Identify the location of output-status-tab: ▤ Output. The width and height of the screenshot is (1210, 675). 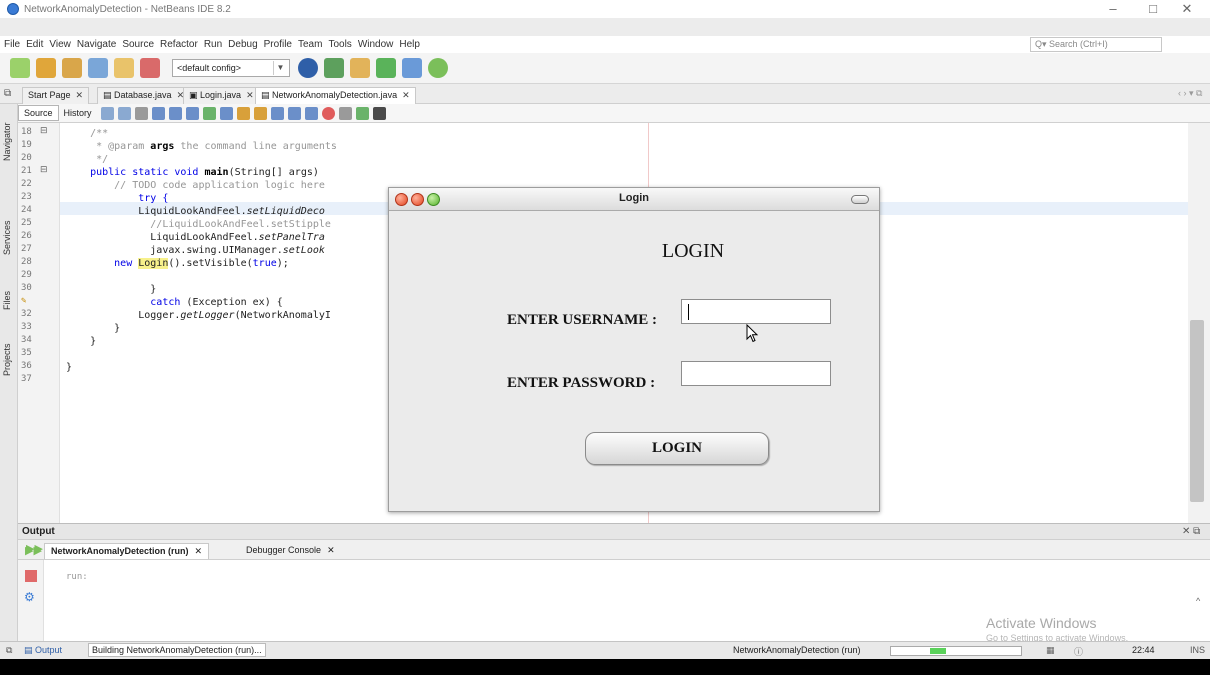
(43, 650).